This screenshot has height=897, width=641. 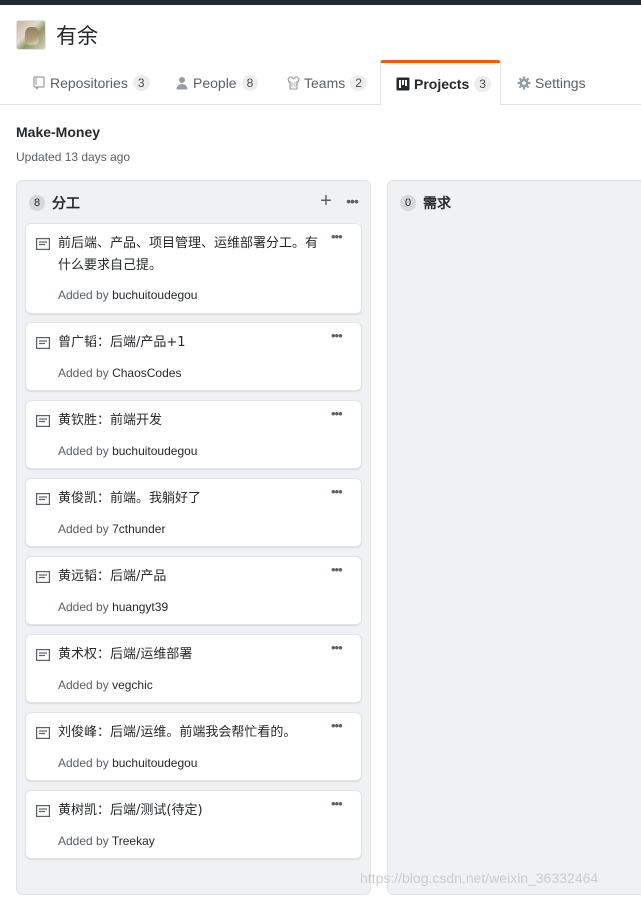 I want to click on card-note-text: 黄树凯：后端/测试(待定), so click(x=130, y=810).